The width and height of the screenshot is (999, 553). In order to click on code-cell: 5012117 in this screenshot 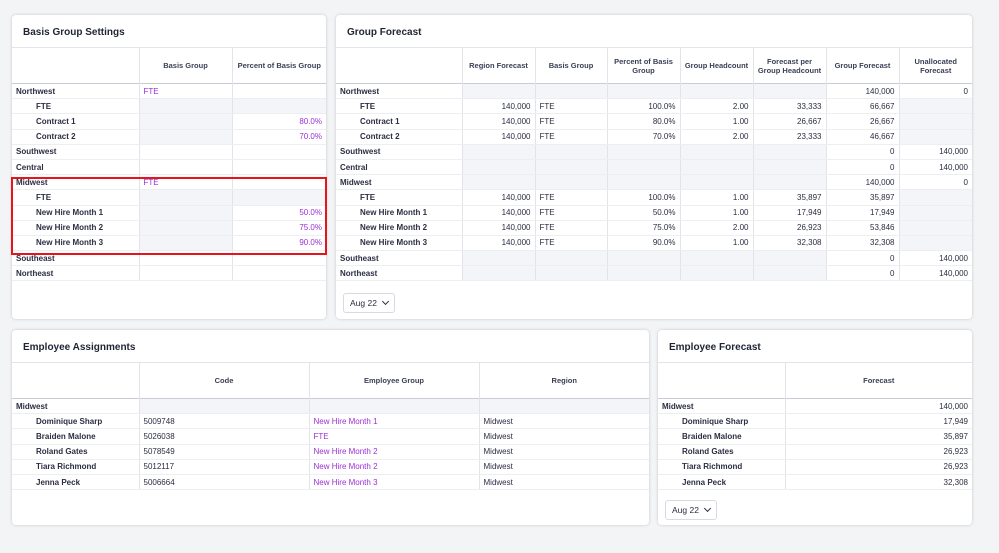, I will do `click(223, 467)`.